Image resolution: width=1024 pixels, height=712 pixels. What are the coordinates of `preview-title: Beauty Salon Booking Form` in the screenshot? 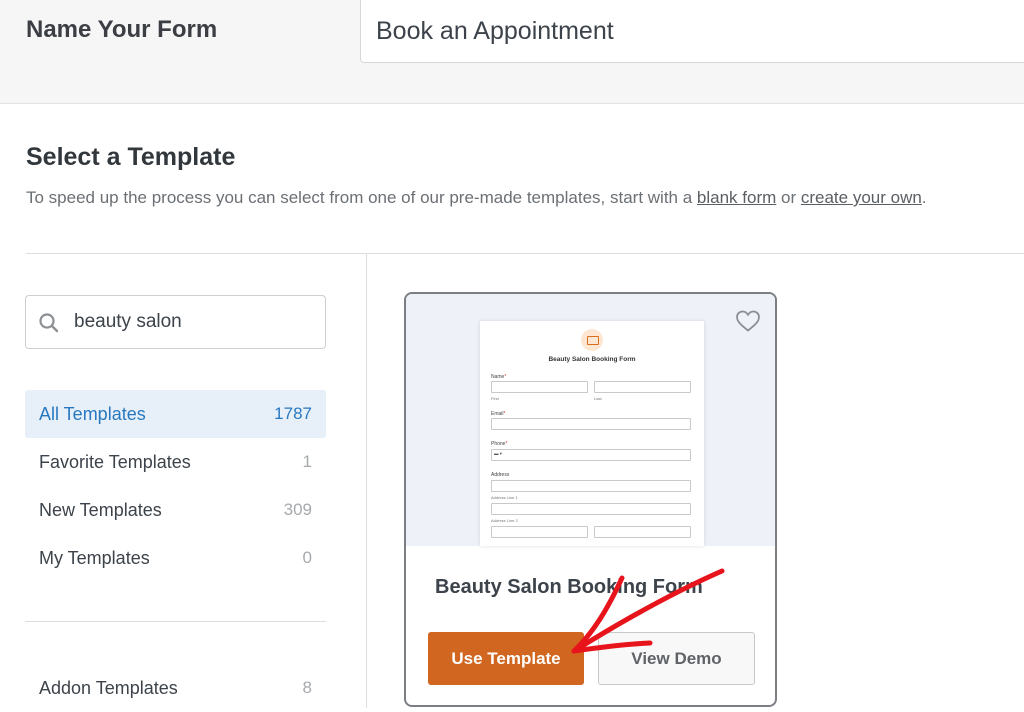 It's located at (592, 359).